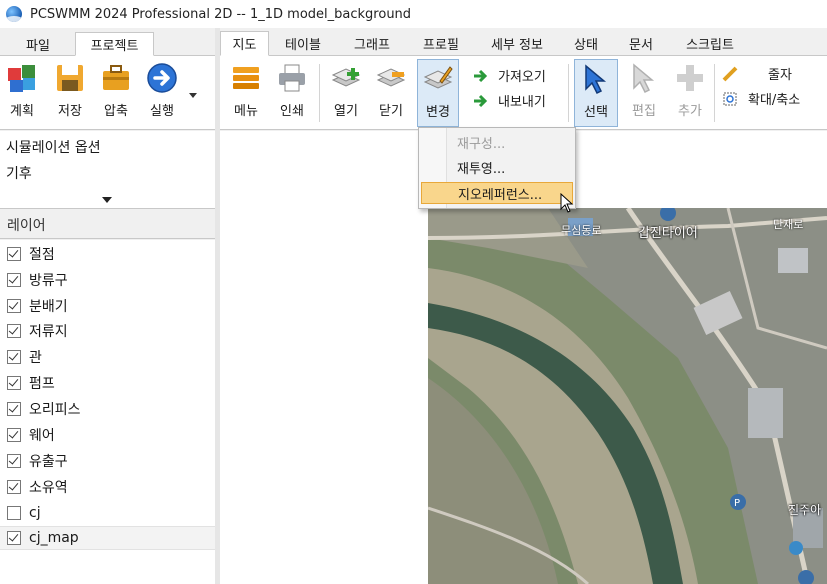 The height and width of the screenshot is (584, 827). Describe the element at coordinates (107, 383) in the screenshot. I see `layer-item: 펌프` at that location.